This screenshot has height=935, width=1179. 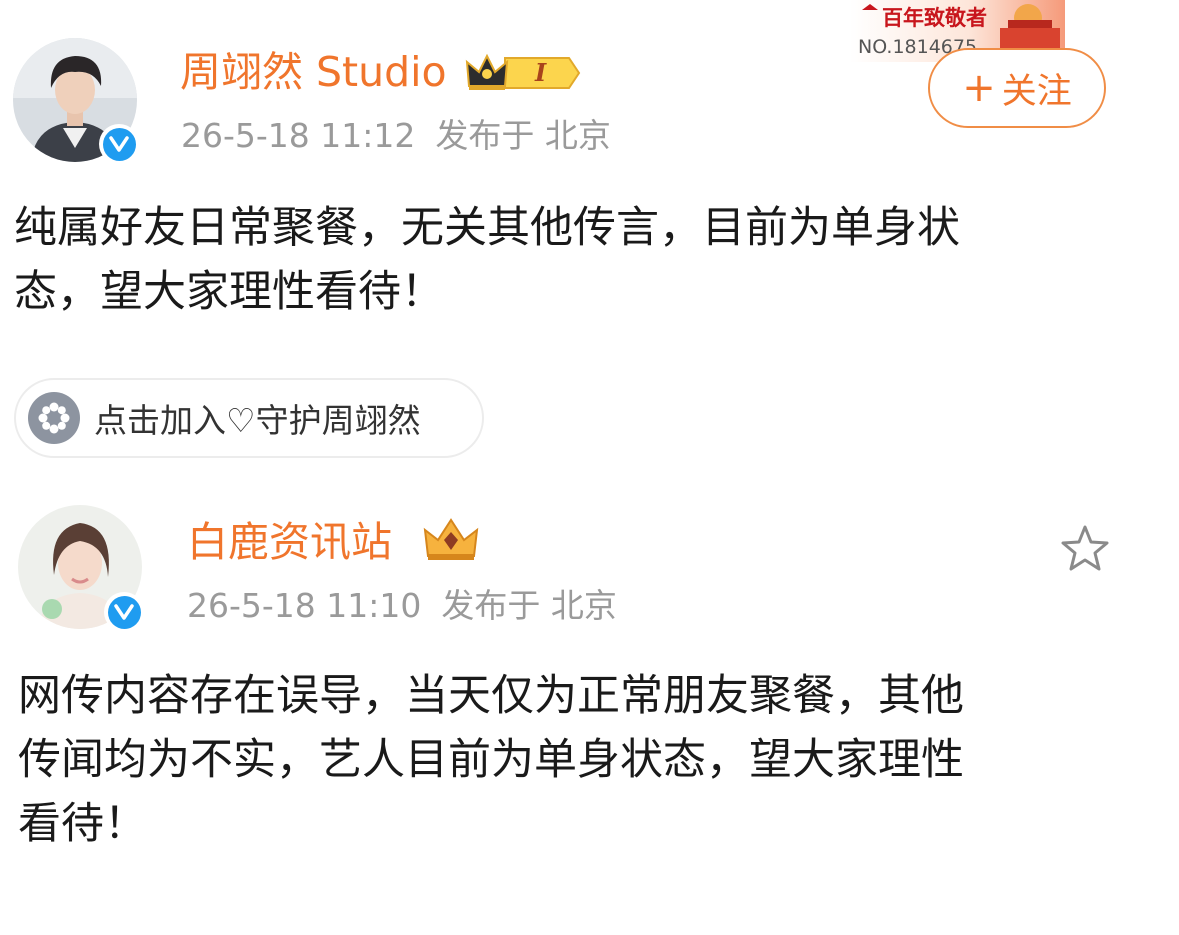 I want to click on timestamp: 26-5-18 11:12, so click(x=298, y=135).